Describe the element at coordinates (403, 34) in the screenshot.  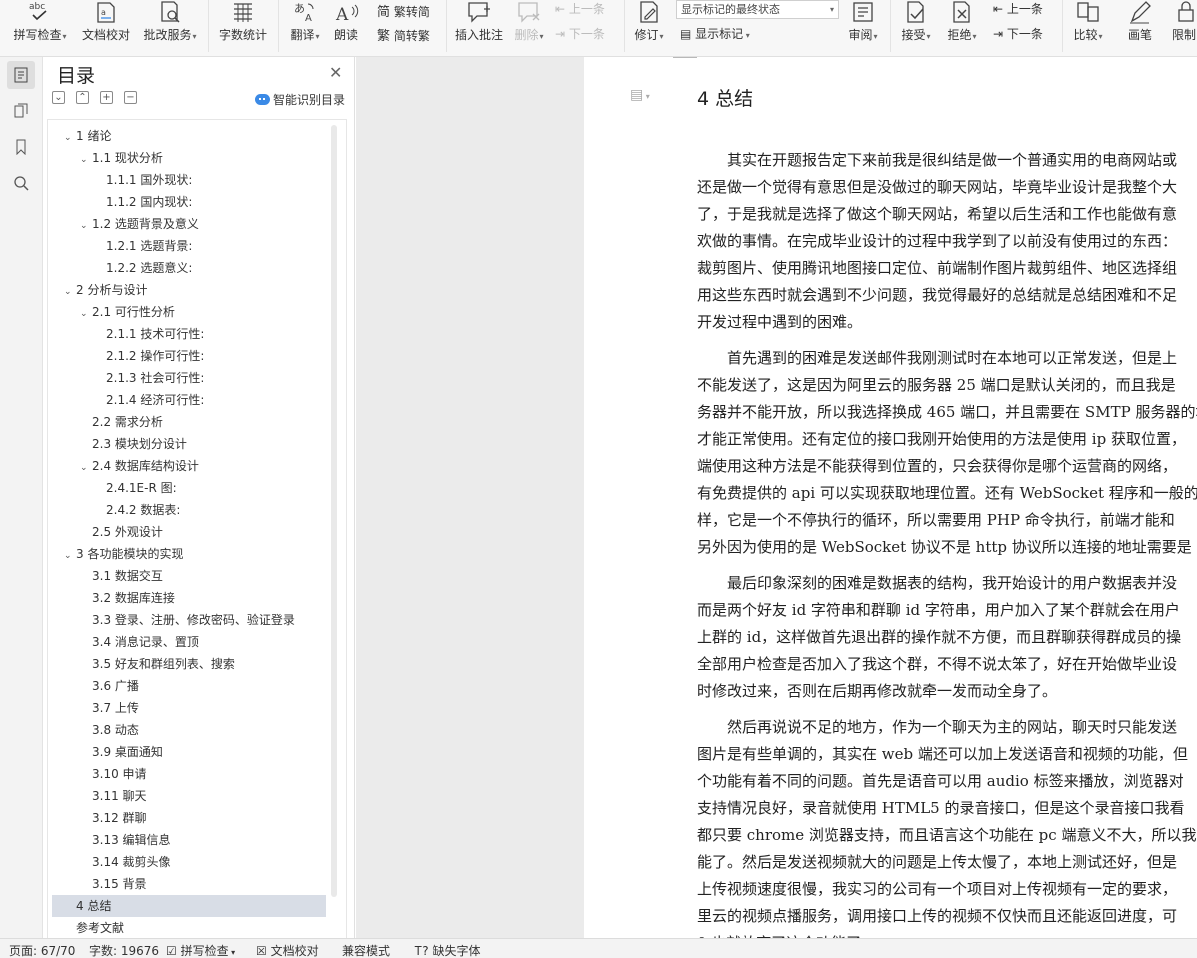
I see `to-simplified-button: 繁 简转繁` at that location.